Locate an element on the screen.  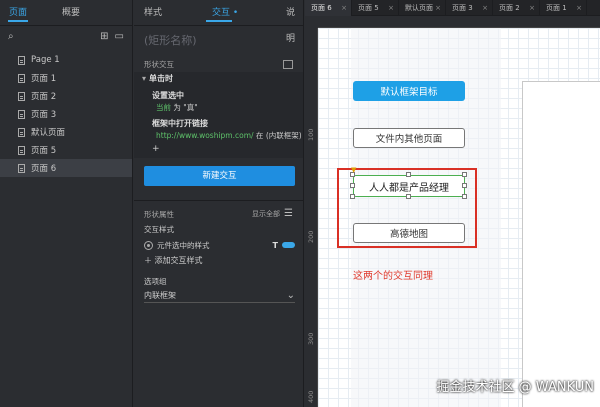
doc-tab-page-1: 页面 1 × is located at coordinates (563, 8).